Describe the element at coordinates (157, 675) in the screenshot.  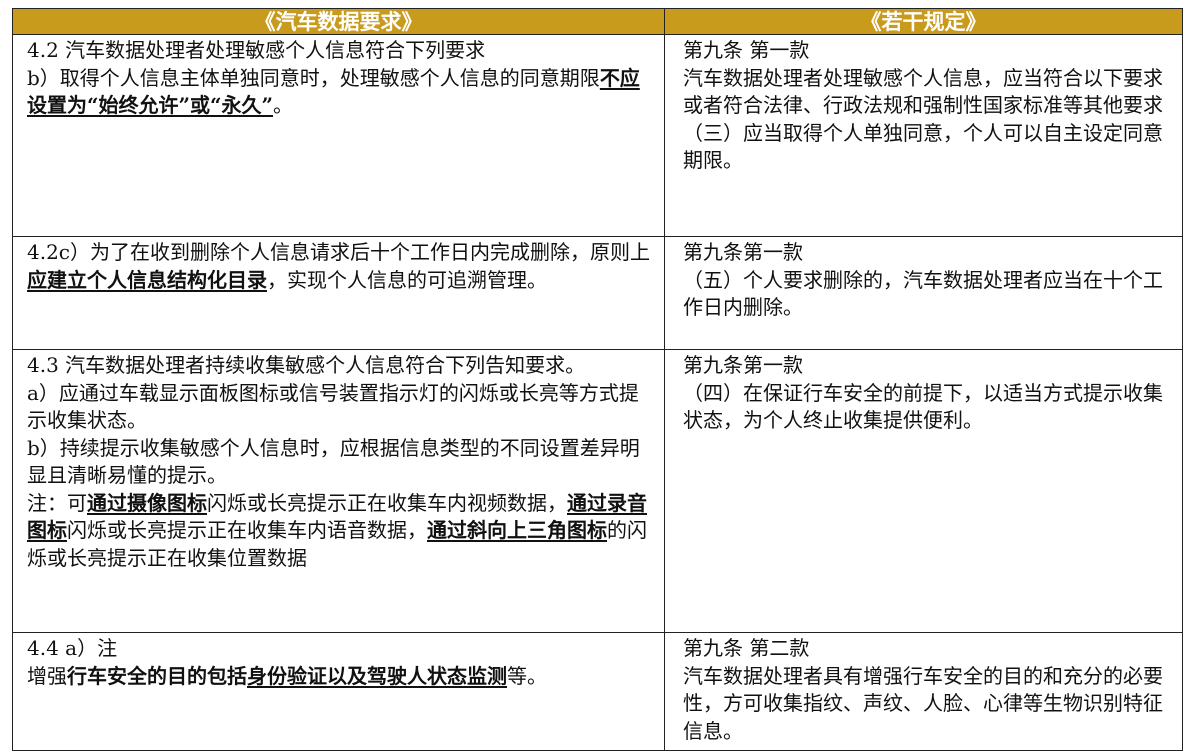
I see `bold-text: 行车安全的目的包括` at that location.